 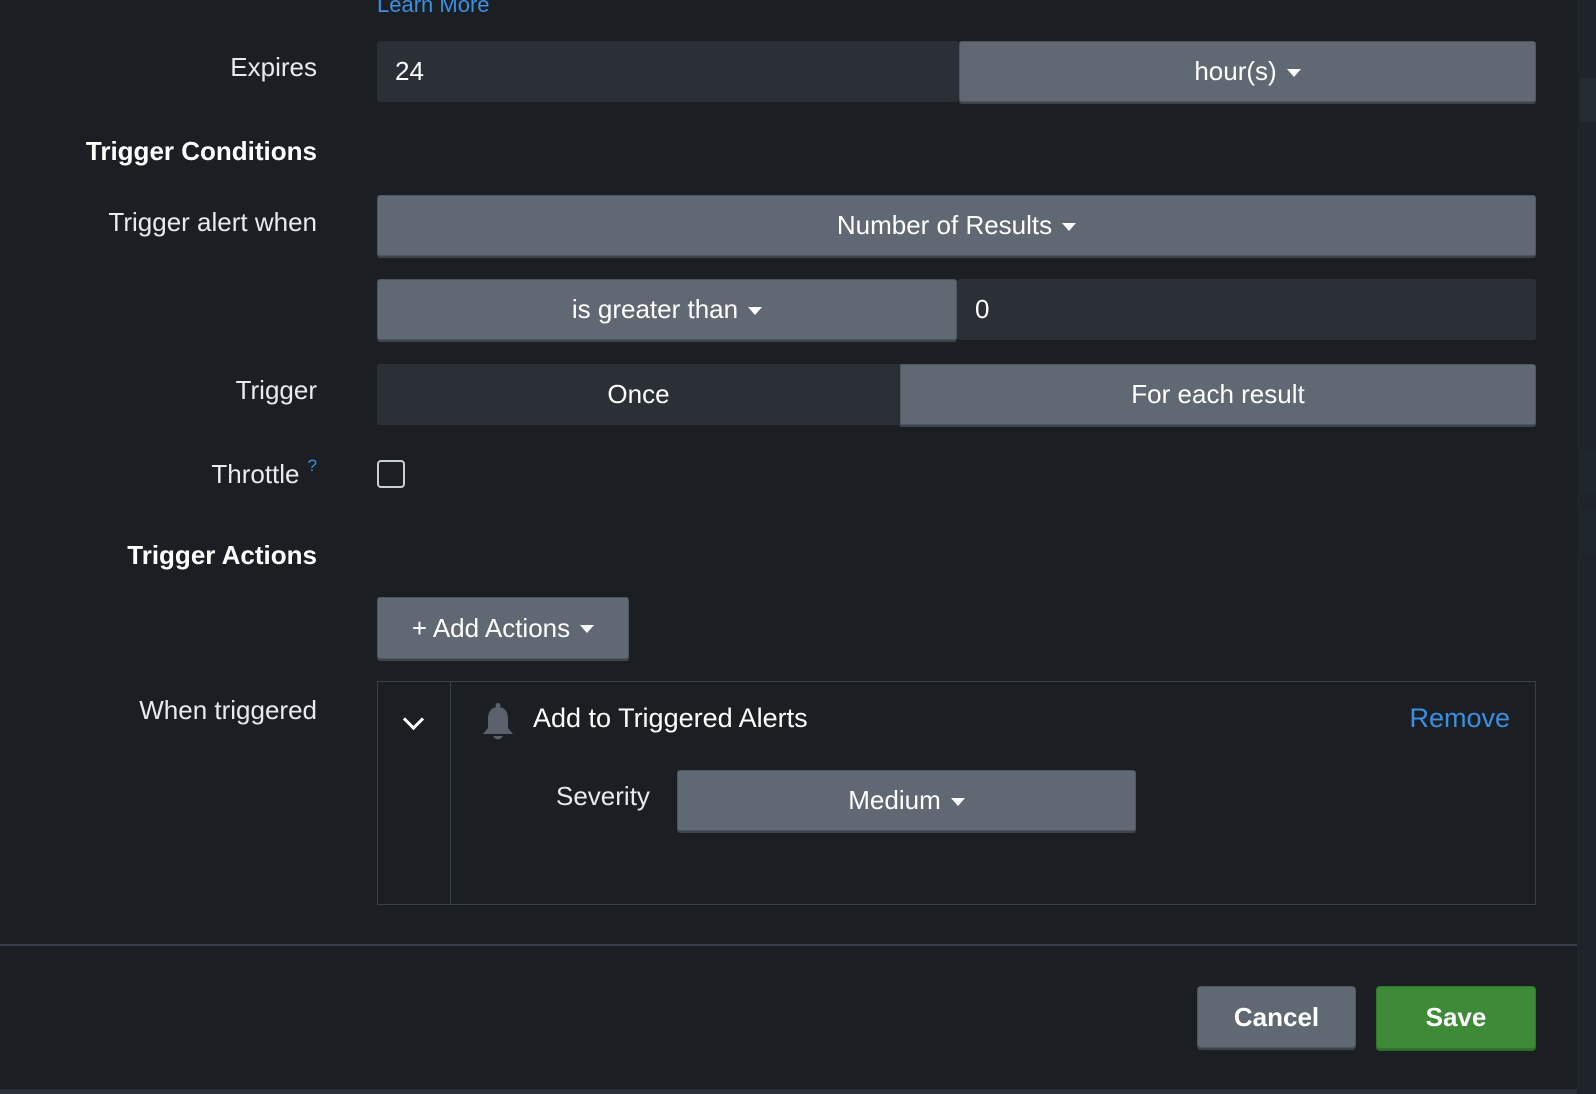 What do you see at coordinates (1456, 1017) in the screenshot?
I see `save-button: Save` at bounding box center [1456, 1017].